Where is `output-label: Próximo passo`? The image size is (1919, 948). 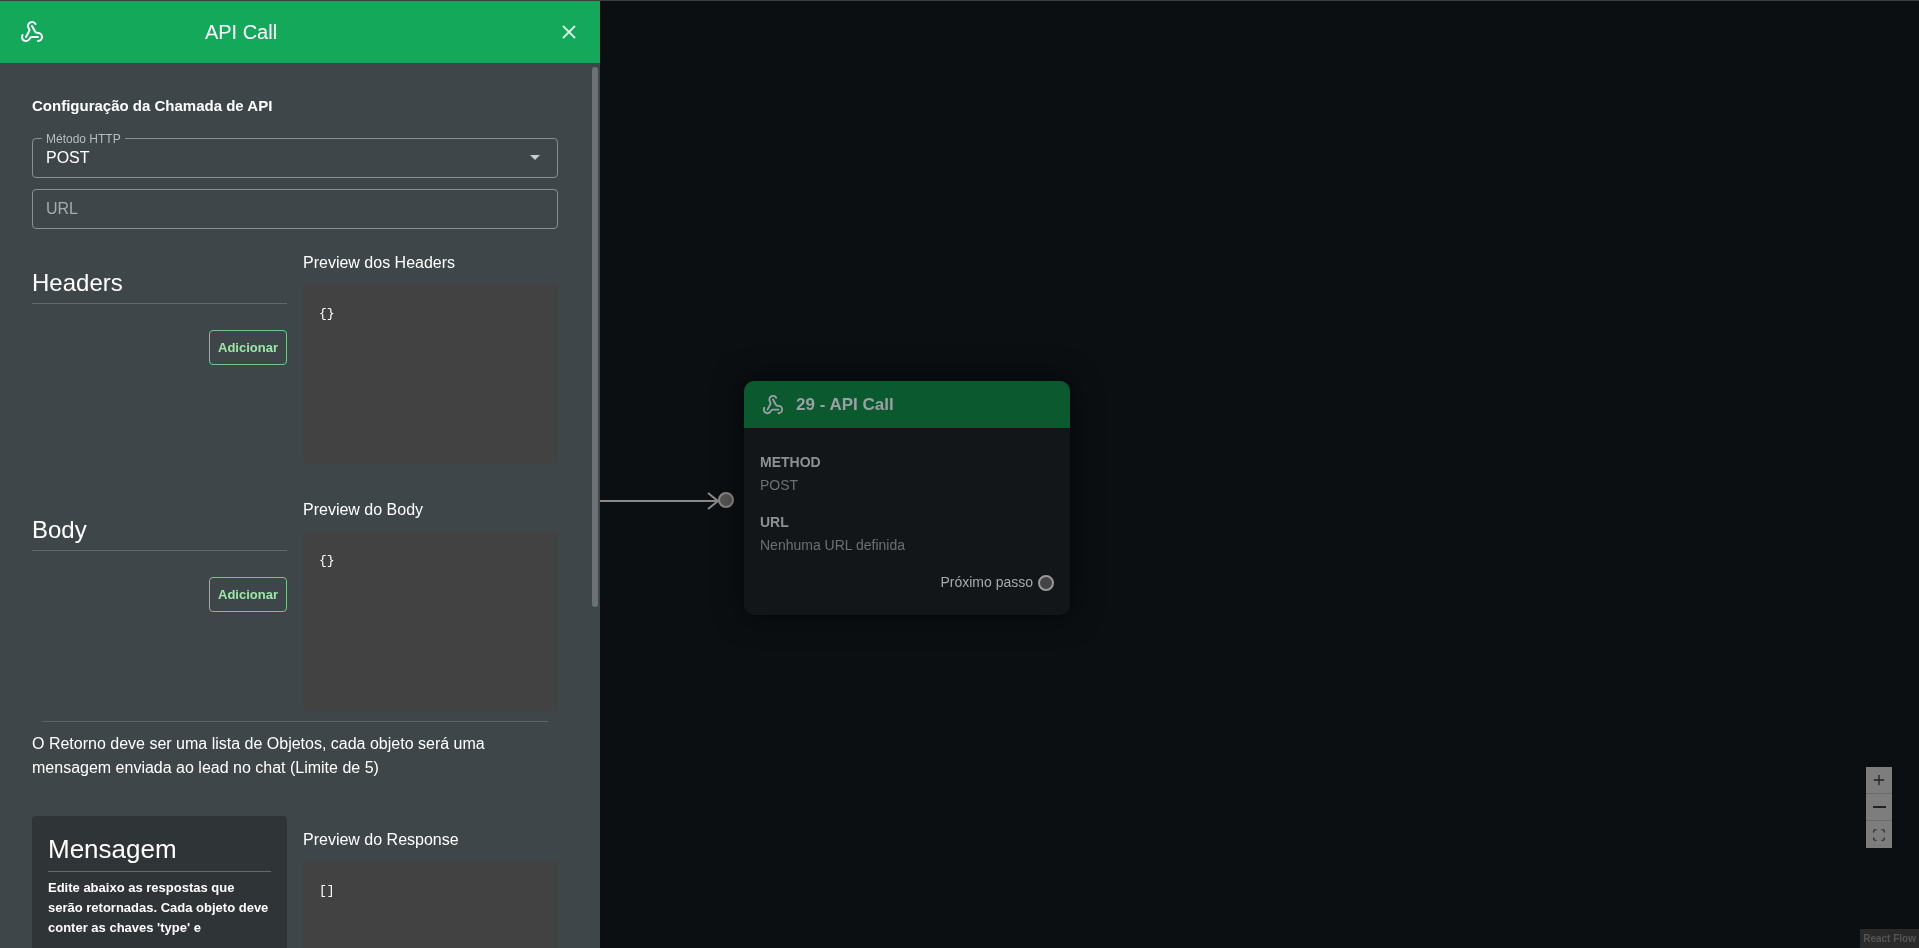 output-label: Próximo passo is located at coordinates (986, 582).